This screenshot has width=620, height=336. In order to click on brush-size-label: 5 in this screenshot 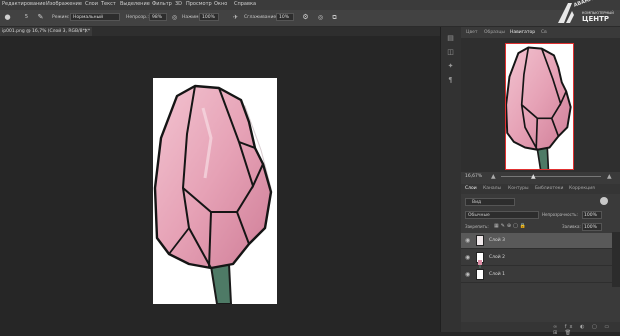, I will do `click(26, 17)`.